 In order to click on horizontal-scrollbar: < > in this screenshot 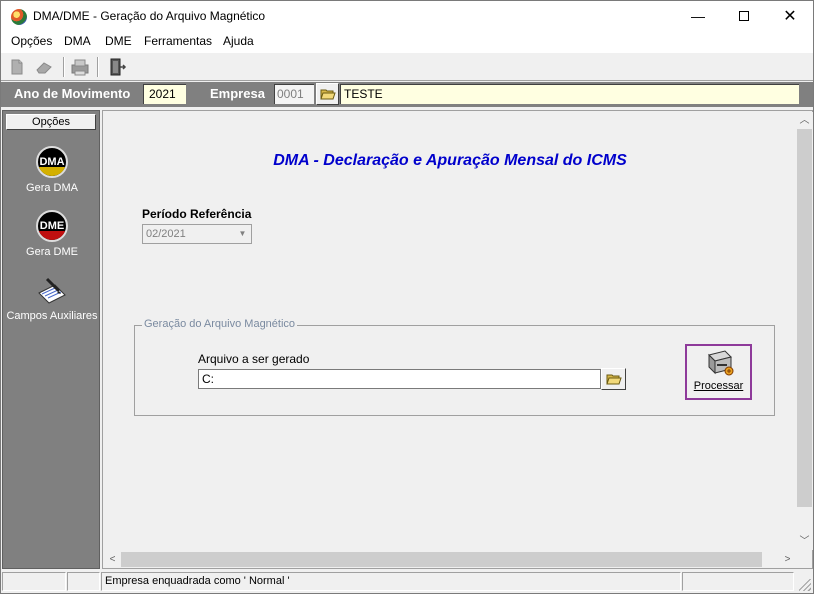, I will do `click(450, 559)`.